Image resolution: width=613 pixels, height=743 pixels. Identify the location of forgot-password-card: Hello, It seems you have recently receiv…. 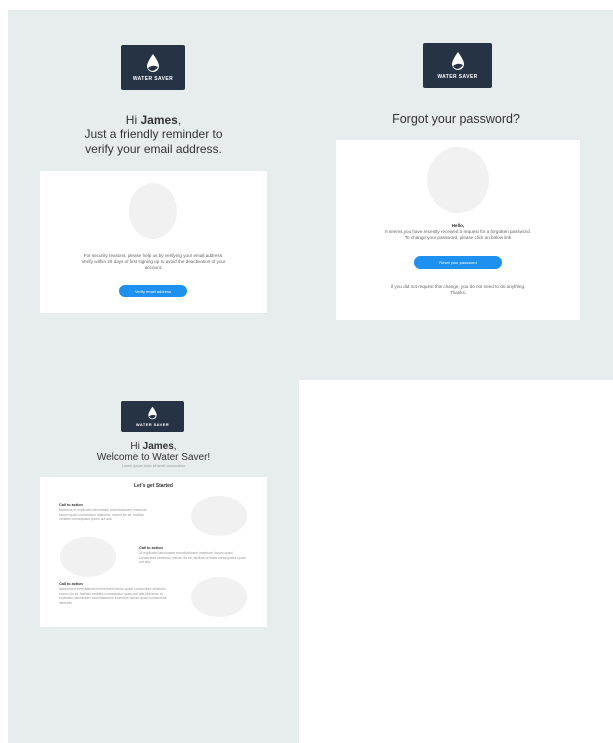
(458, 230).